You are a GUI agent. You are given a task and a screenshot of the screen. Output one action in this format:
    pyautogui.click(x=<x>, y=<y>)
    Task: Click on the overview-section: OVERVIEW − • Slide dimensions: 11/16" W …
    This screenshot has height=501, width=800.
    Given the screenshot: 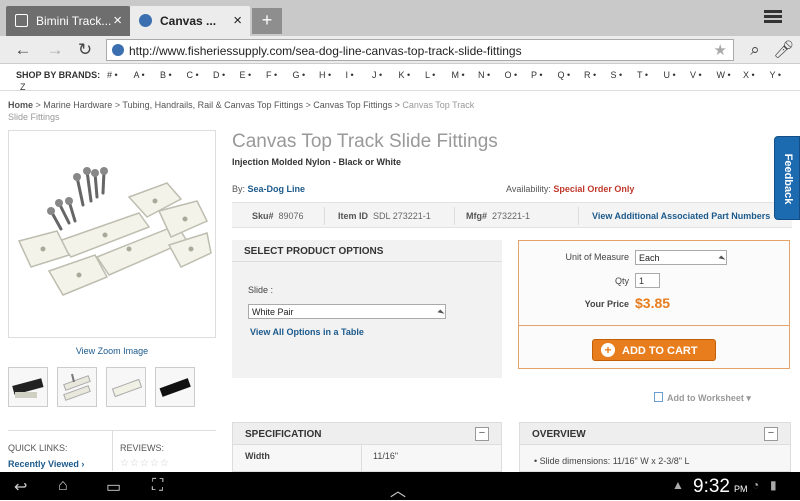 What is the action you would take?
    pyautogui.click(x=655, y=447)
    